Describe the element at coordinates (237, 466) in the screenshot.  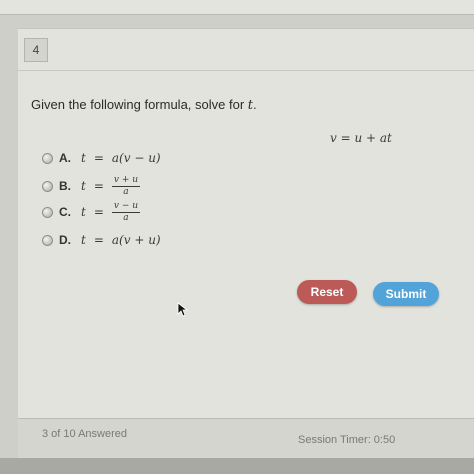
I see `bottom-edge` at that location.